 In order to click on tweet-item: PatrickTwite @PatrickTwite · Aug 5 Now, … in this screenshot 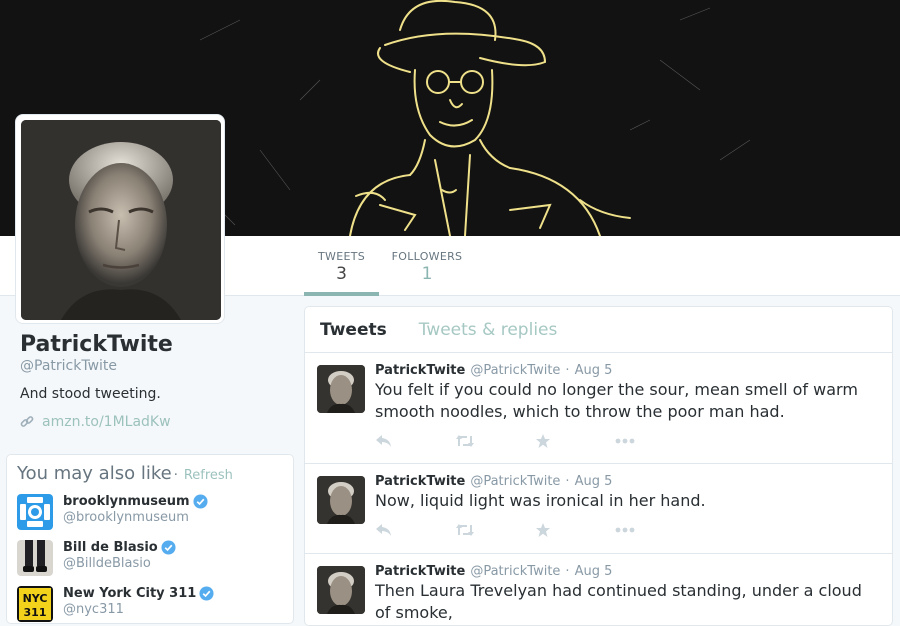, I will do `click(598, 509)`.